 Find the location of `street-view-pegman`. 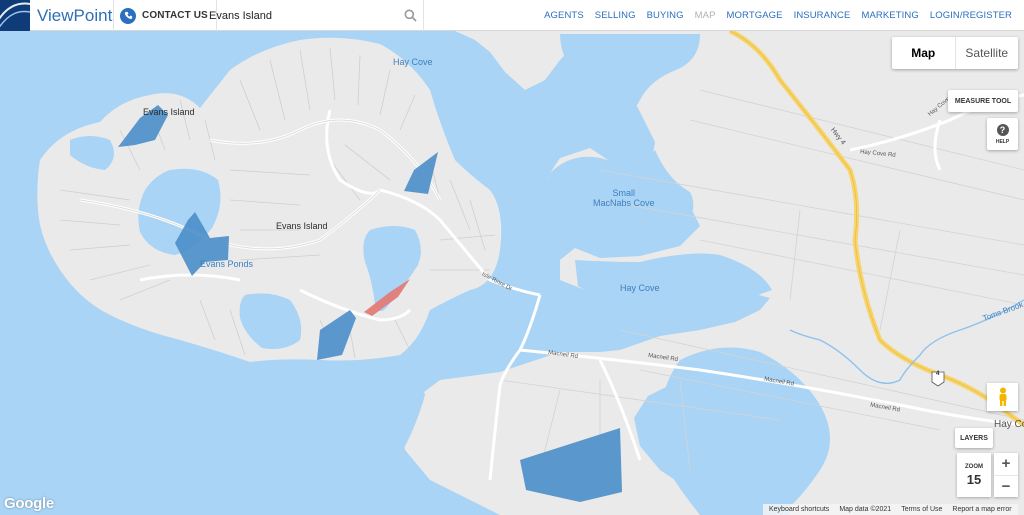

street-view-pegman is located at coordinates (1002, 397).